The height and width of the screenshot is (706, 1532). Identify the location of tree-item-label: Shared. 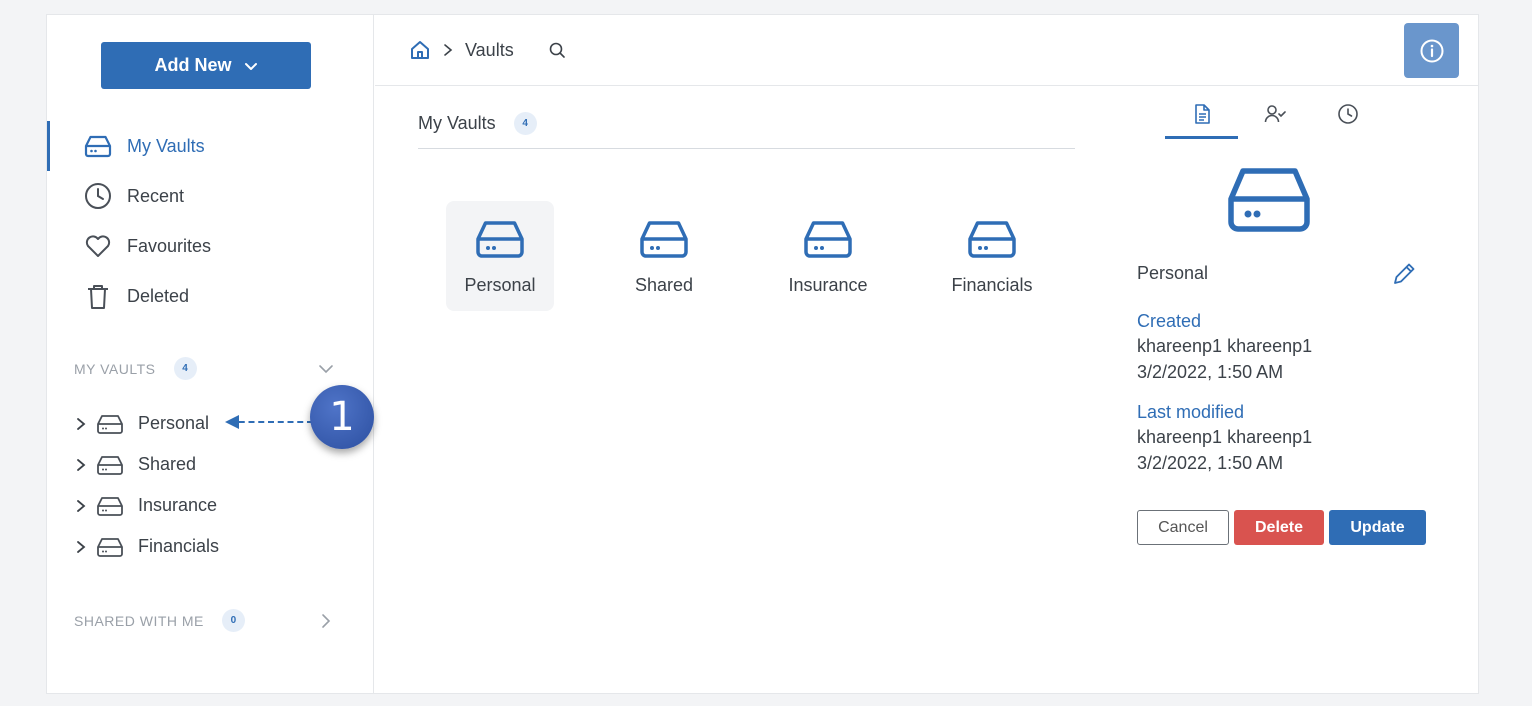
(167, 464).